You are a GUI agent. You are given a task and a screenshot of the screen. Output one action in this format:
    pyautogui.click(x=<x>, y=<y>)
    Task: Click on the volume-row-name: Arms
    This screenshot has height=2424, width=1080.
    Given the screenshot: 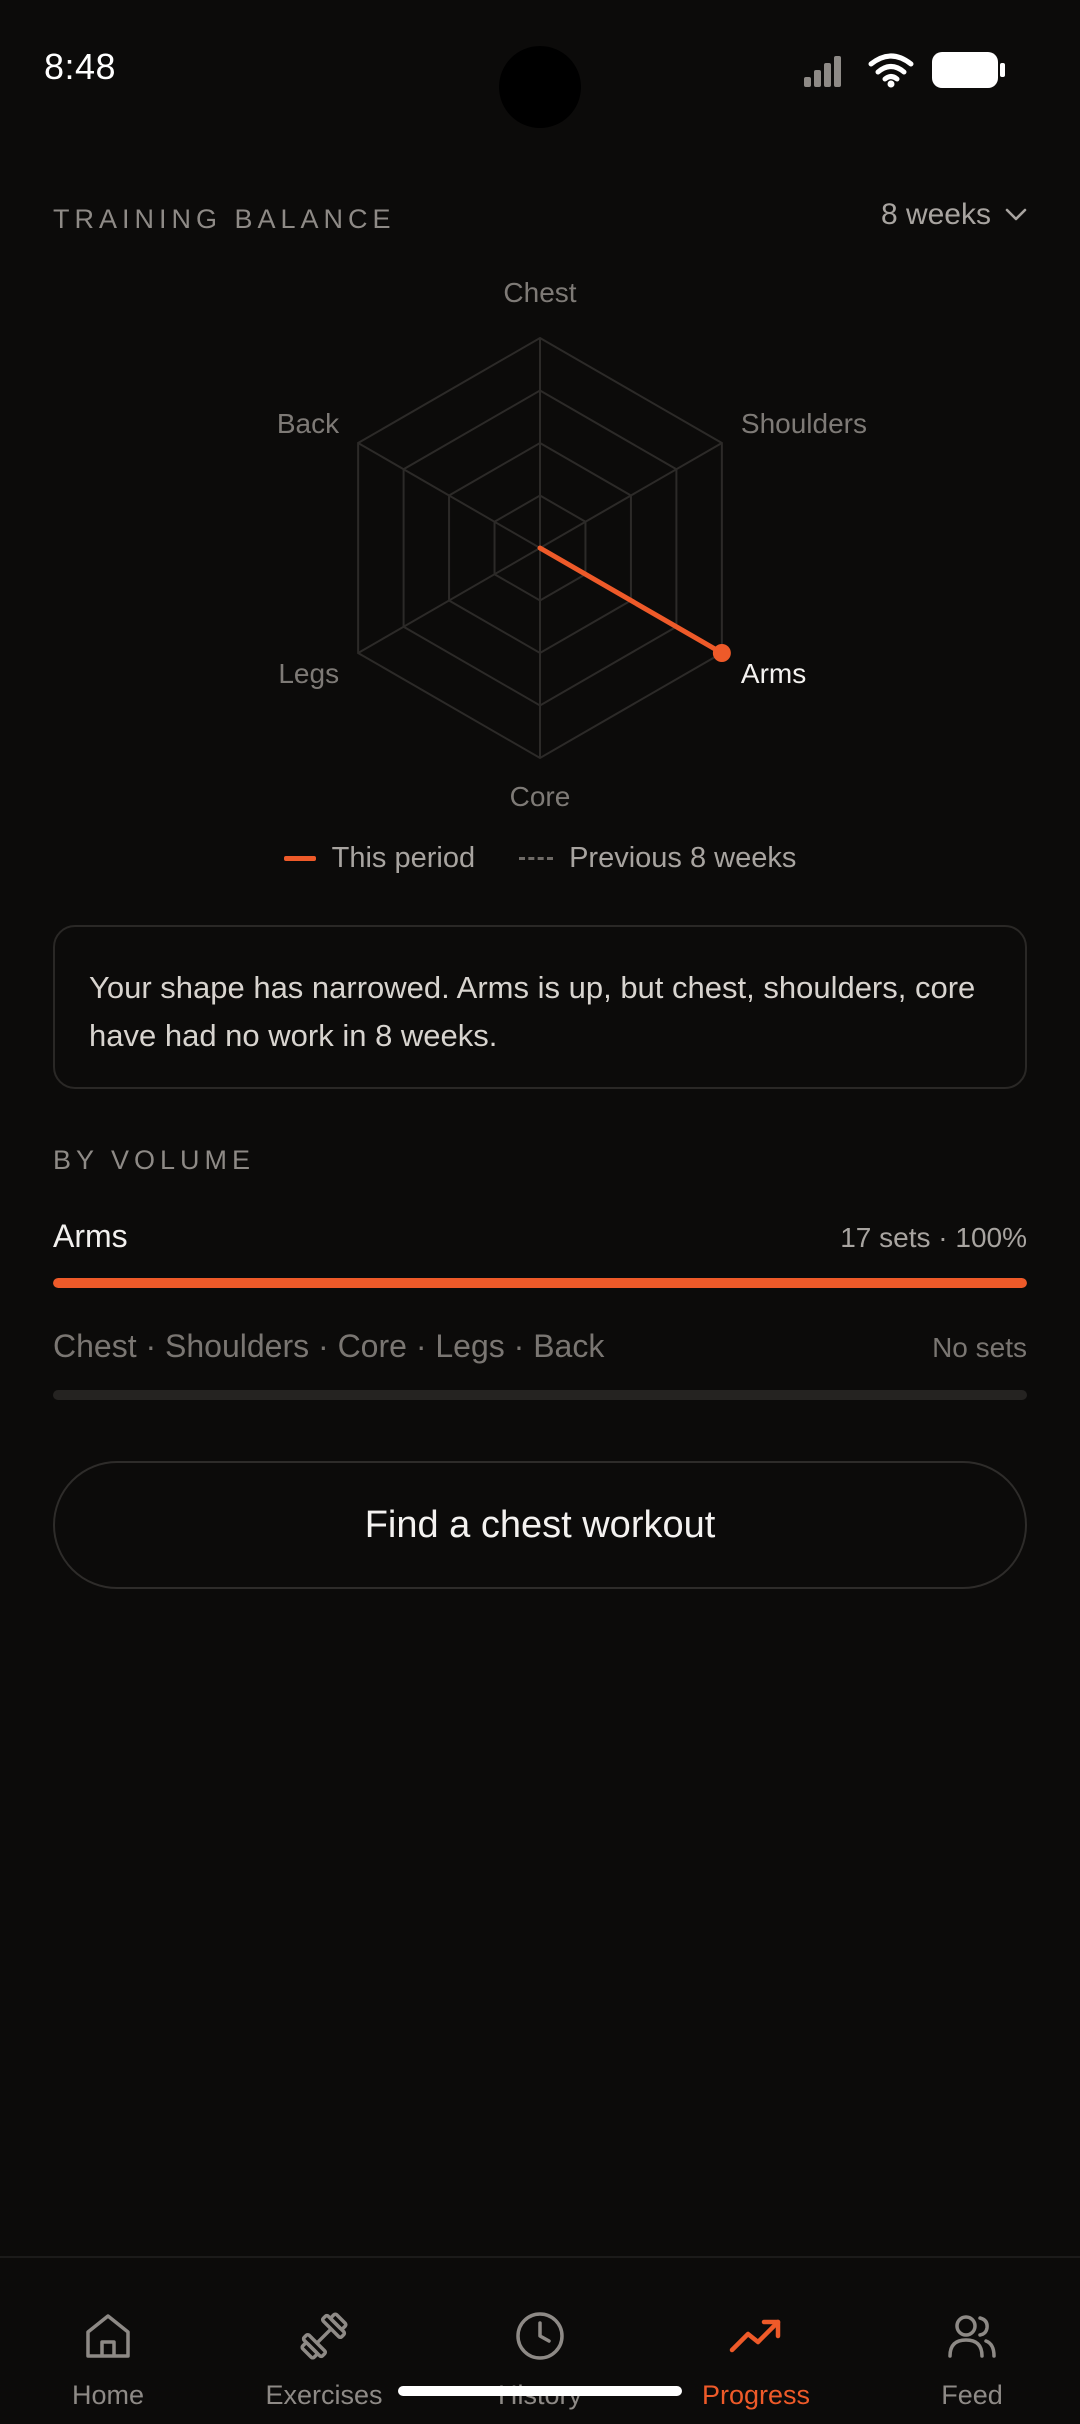 What is the action you would take?
    pyautogui.click(x=90, y=1236)
    